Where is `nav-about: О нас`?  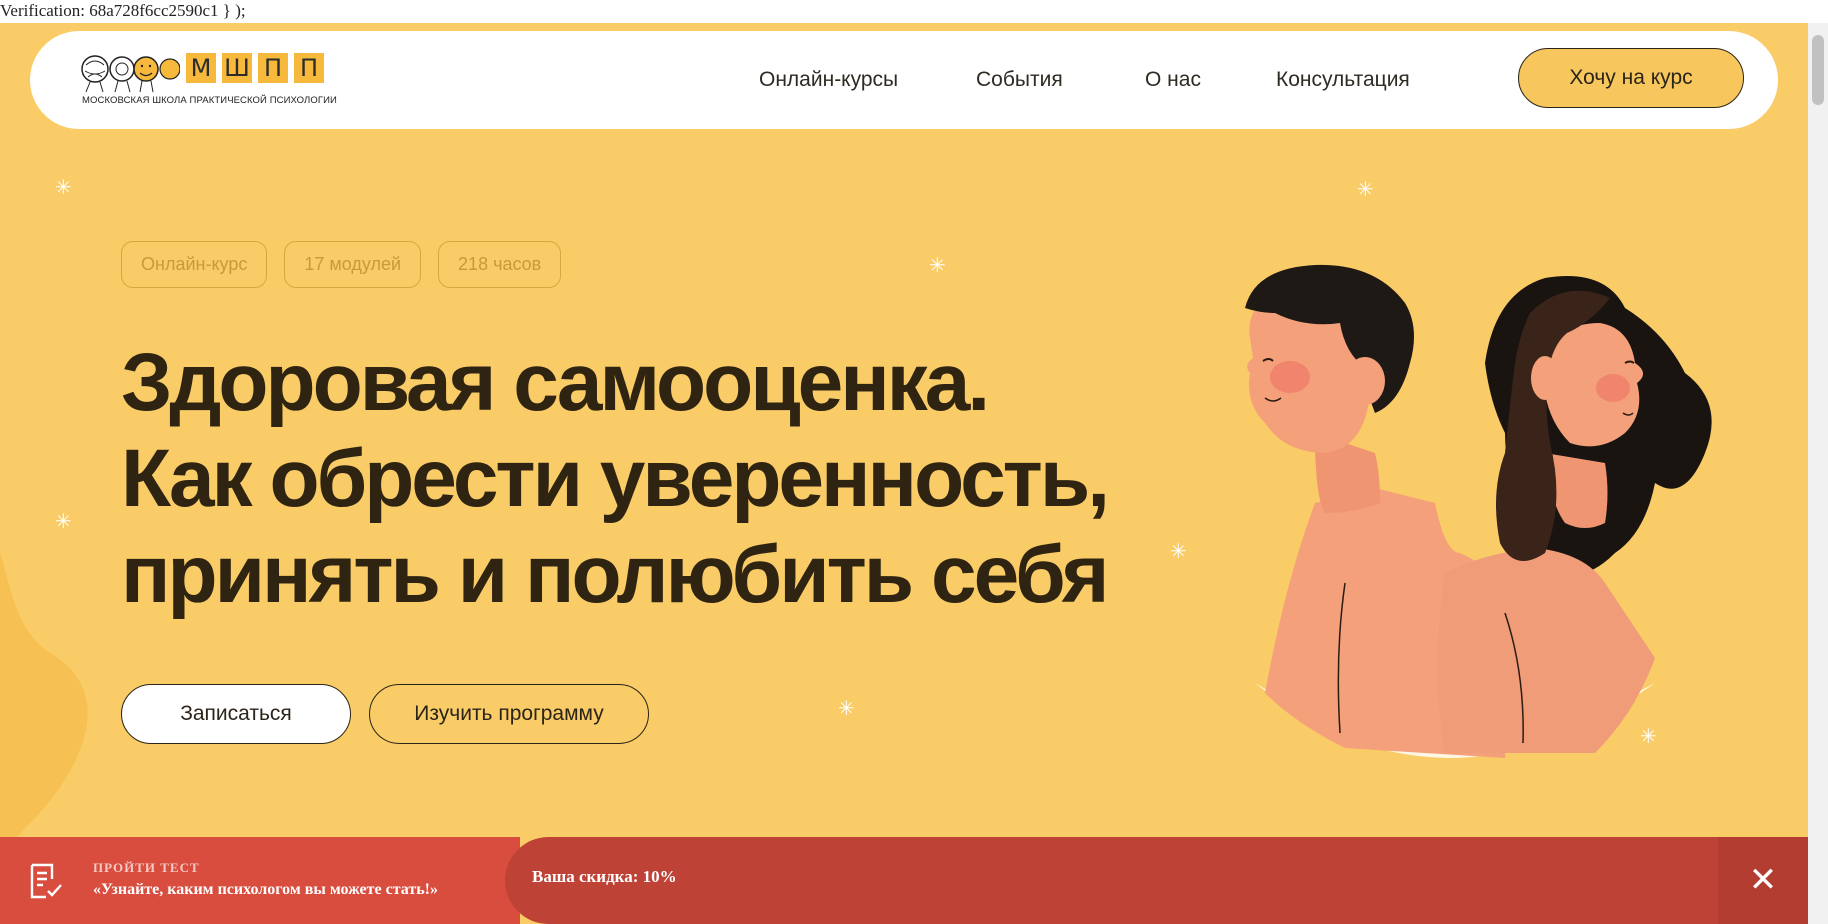 nav-about: О нас is located at coordinates (1173, 80).